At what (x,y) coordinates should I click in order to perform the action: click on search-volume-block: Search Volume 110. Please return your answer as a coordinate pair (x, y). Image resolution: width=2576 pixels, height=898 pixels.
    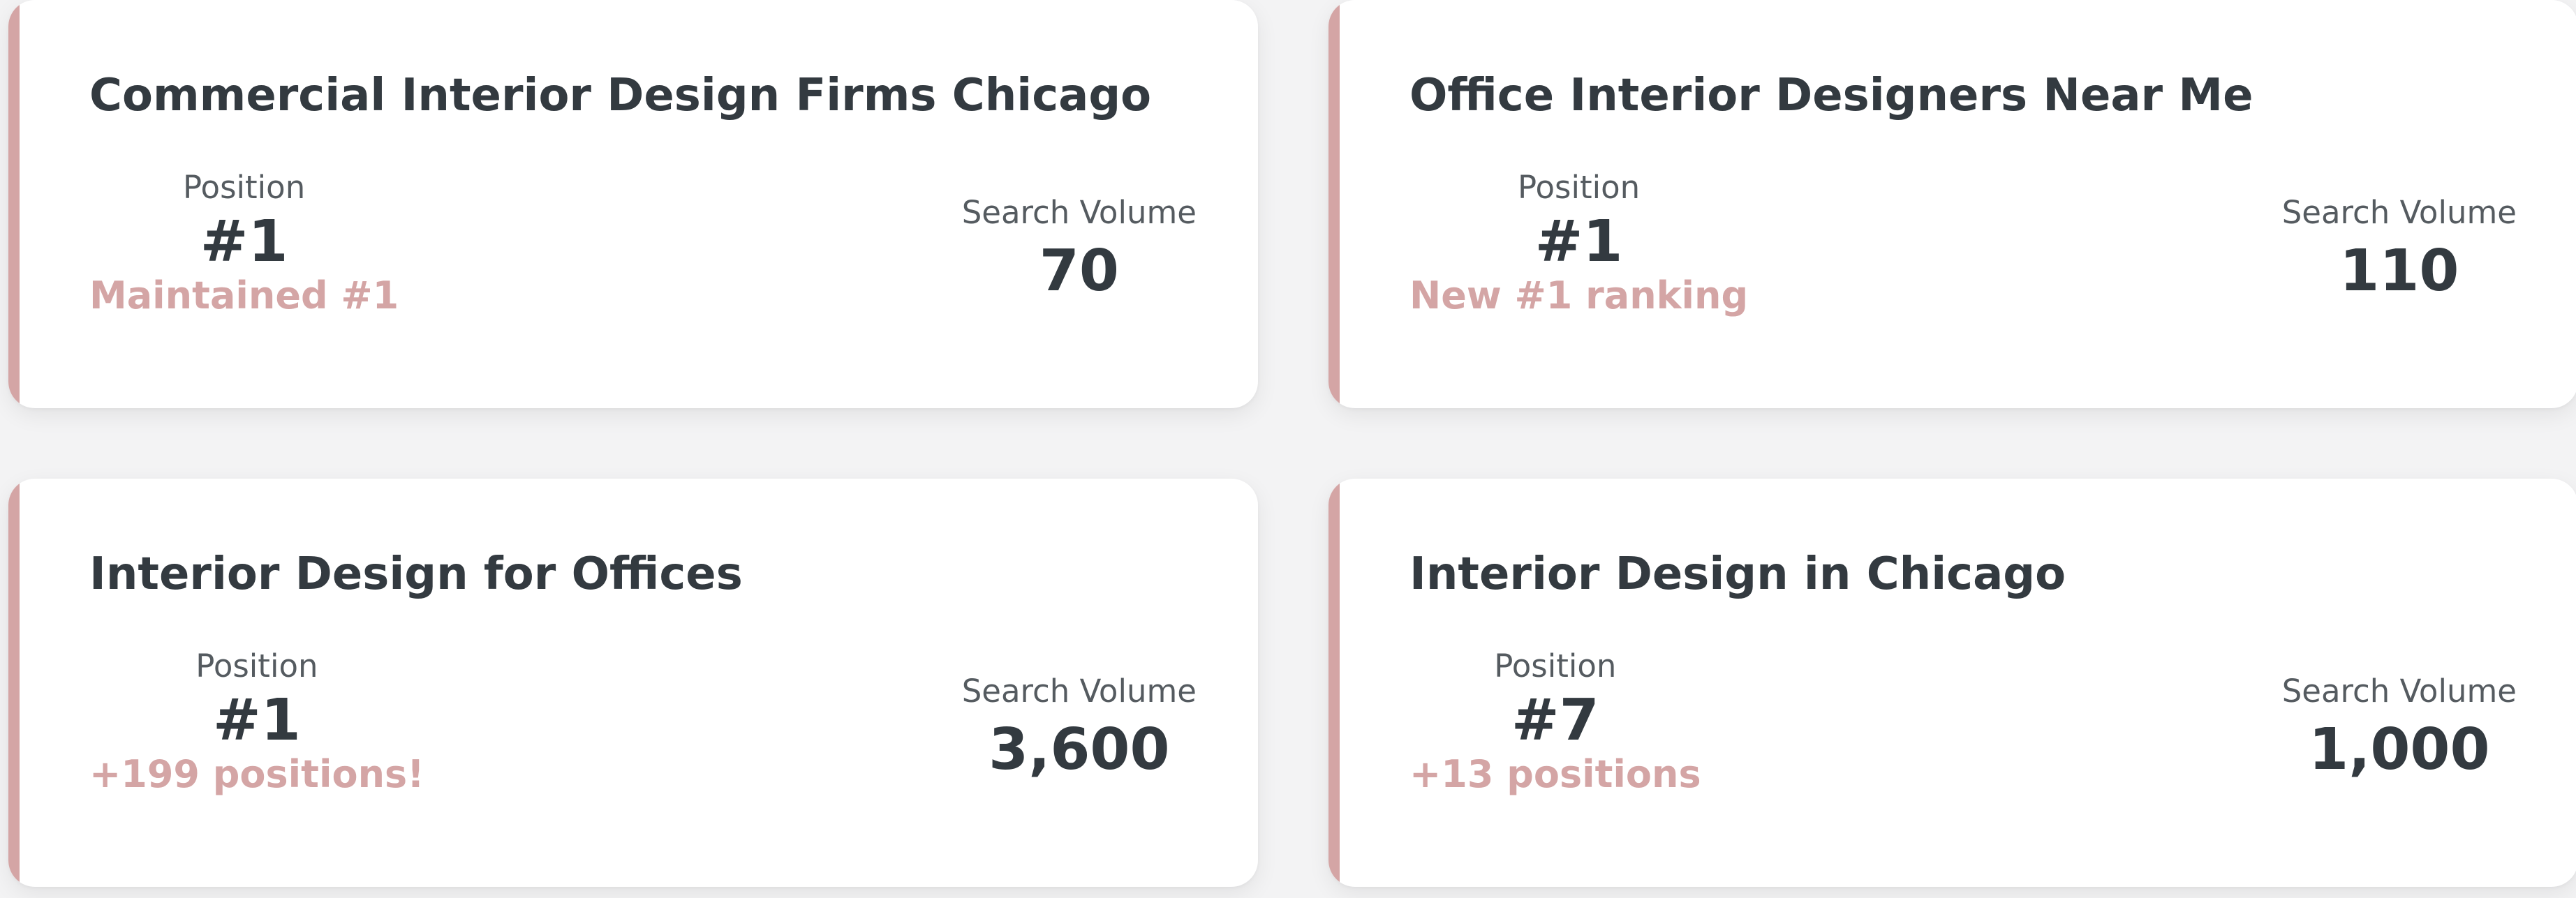
    Looking at the image, I should click on (2399, 249).